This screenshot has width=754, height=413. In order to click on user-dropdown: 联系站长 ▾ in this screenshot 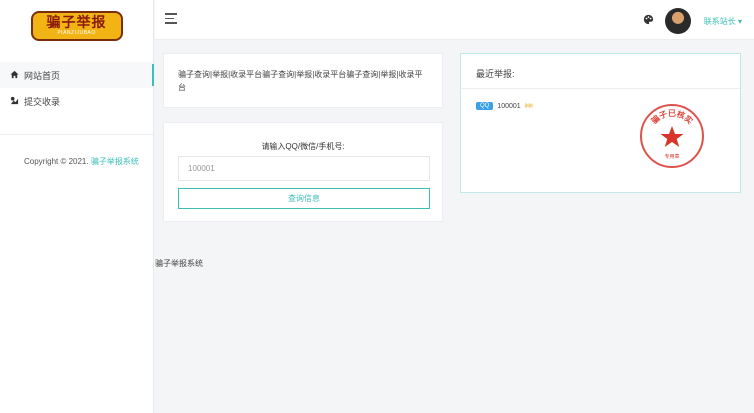, I will do `click(723, 21)`.